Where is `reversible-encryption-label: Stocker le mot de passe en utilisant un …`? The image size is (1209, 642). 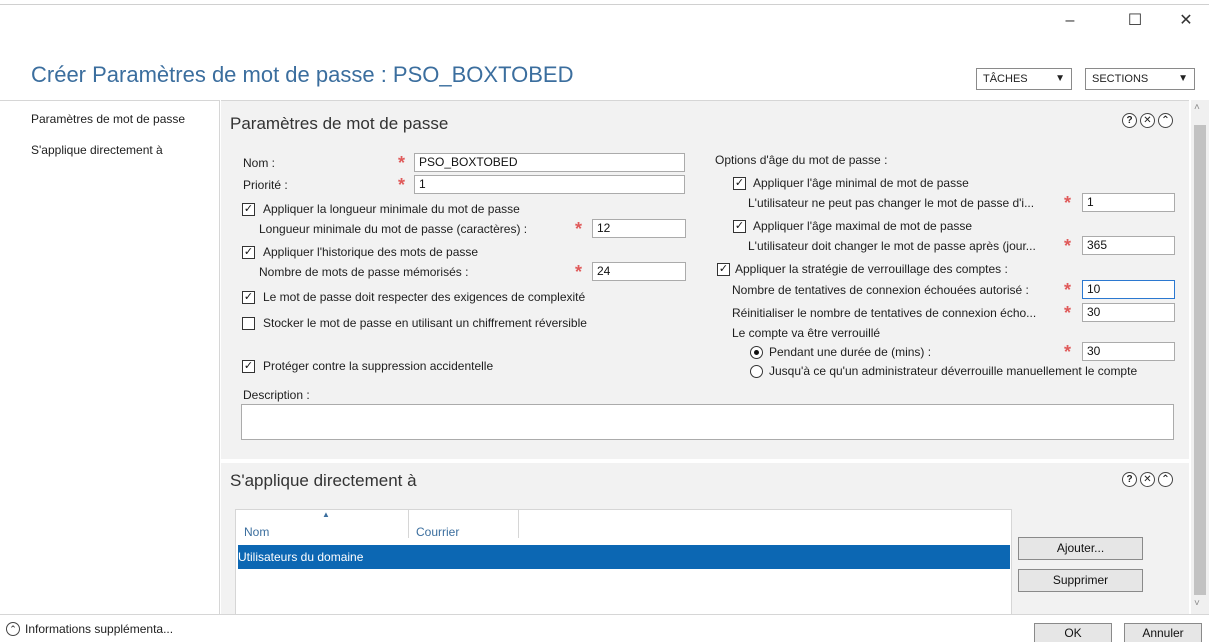
reversible-encryption-label: Stocker le mot de passe en utilisant un … is located at coordinates (425, 323).